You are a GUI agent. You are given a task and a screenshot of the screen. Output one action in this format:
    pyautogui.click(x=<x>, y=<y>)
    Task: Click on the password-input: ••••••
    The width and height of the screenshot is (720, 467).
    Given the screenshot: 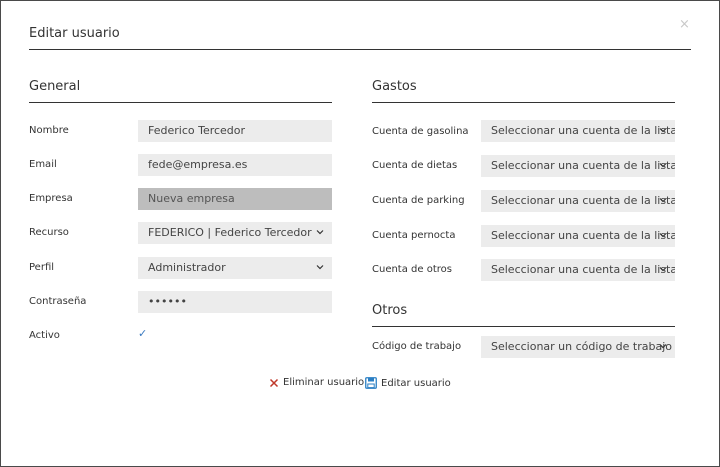 What is the action you would take?
    pyautogui.click(x=235, y=302)
    